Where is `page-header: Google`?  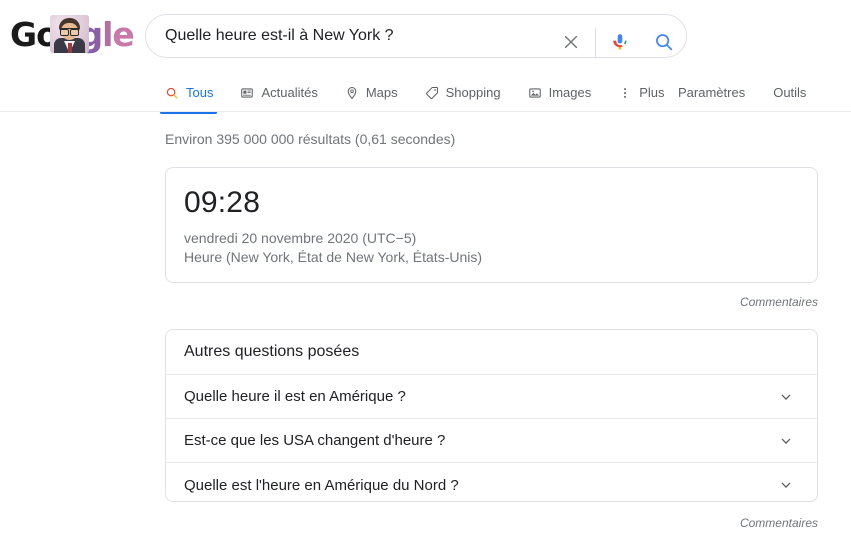
page-header: Google is located at coordinates (425, 36).